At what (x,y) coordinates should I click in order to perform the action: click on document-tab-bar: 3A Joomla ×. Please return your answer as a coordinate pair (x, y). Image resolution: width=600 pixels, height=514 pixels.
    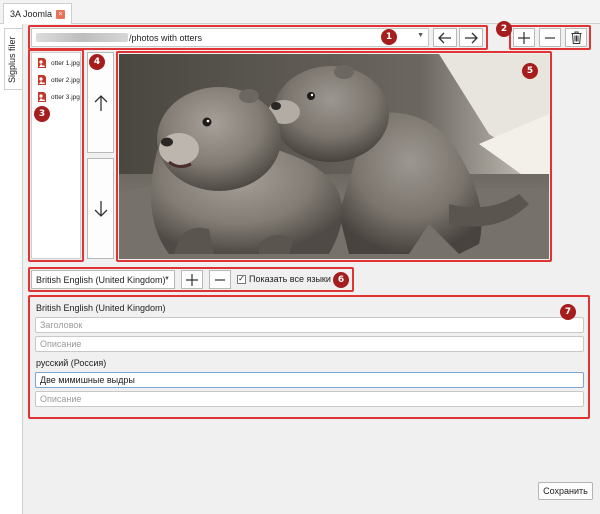
    Looking at the image, I should click on (300, 12).